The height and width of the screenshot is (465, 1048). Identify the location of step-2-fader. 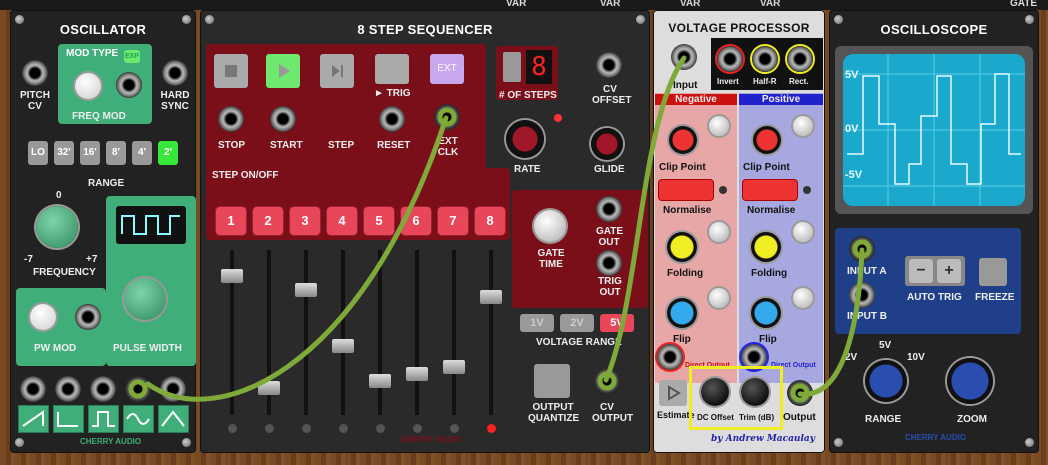
(269, 388).